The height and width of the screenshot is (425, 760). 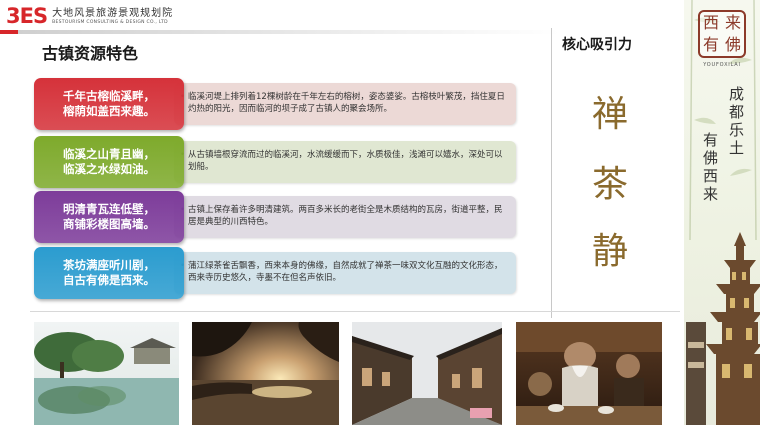 I want to click on seal-char: 西, so click(x=710, y=22).